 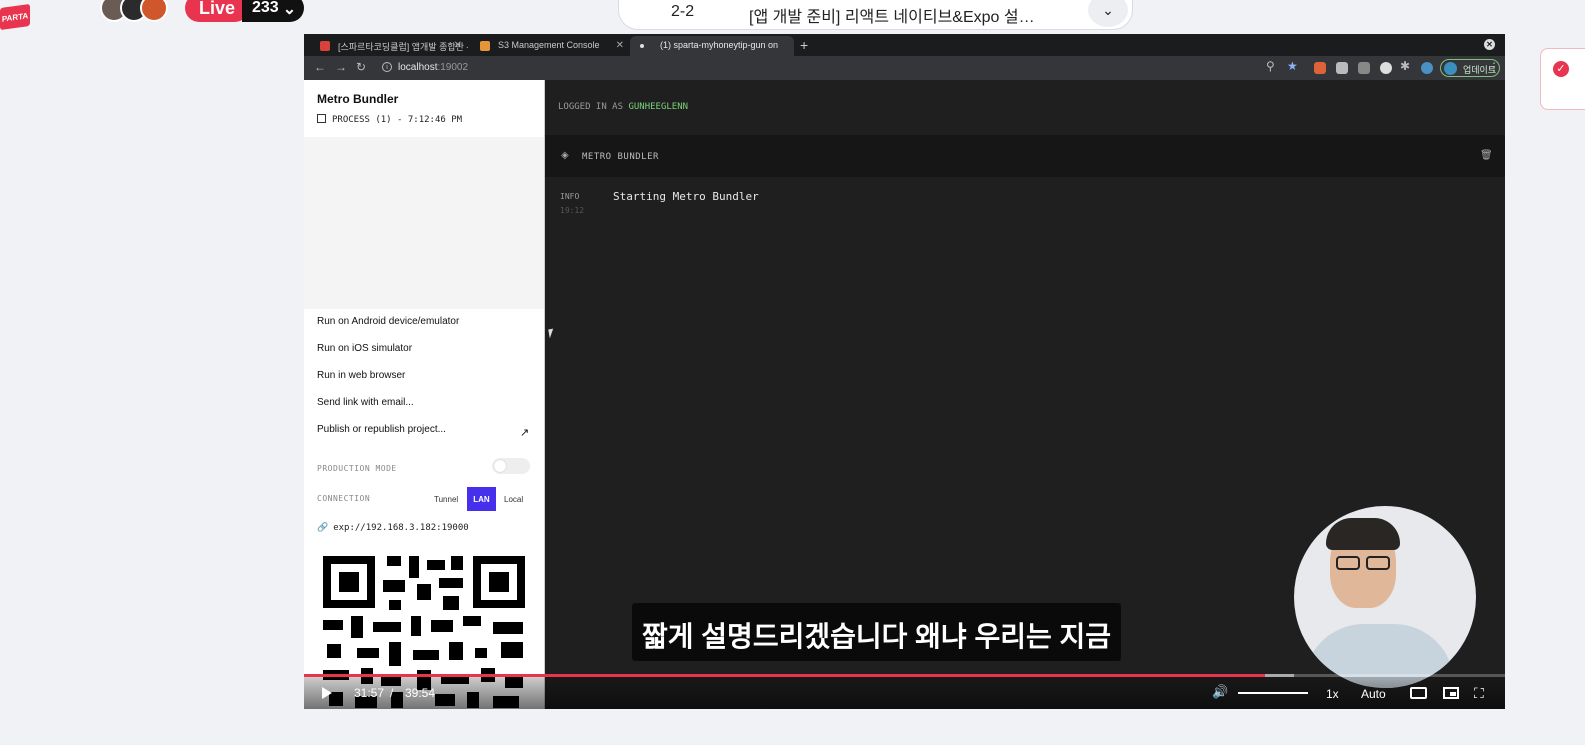 I want to click on brand-logo: PARTA, so click(x=15, y=17).